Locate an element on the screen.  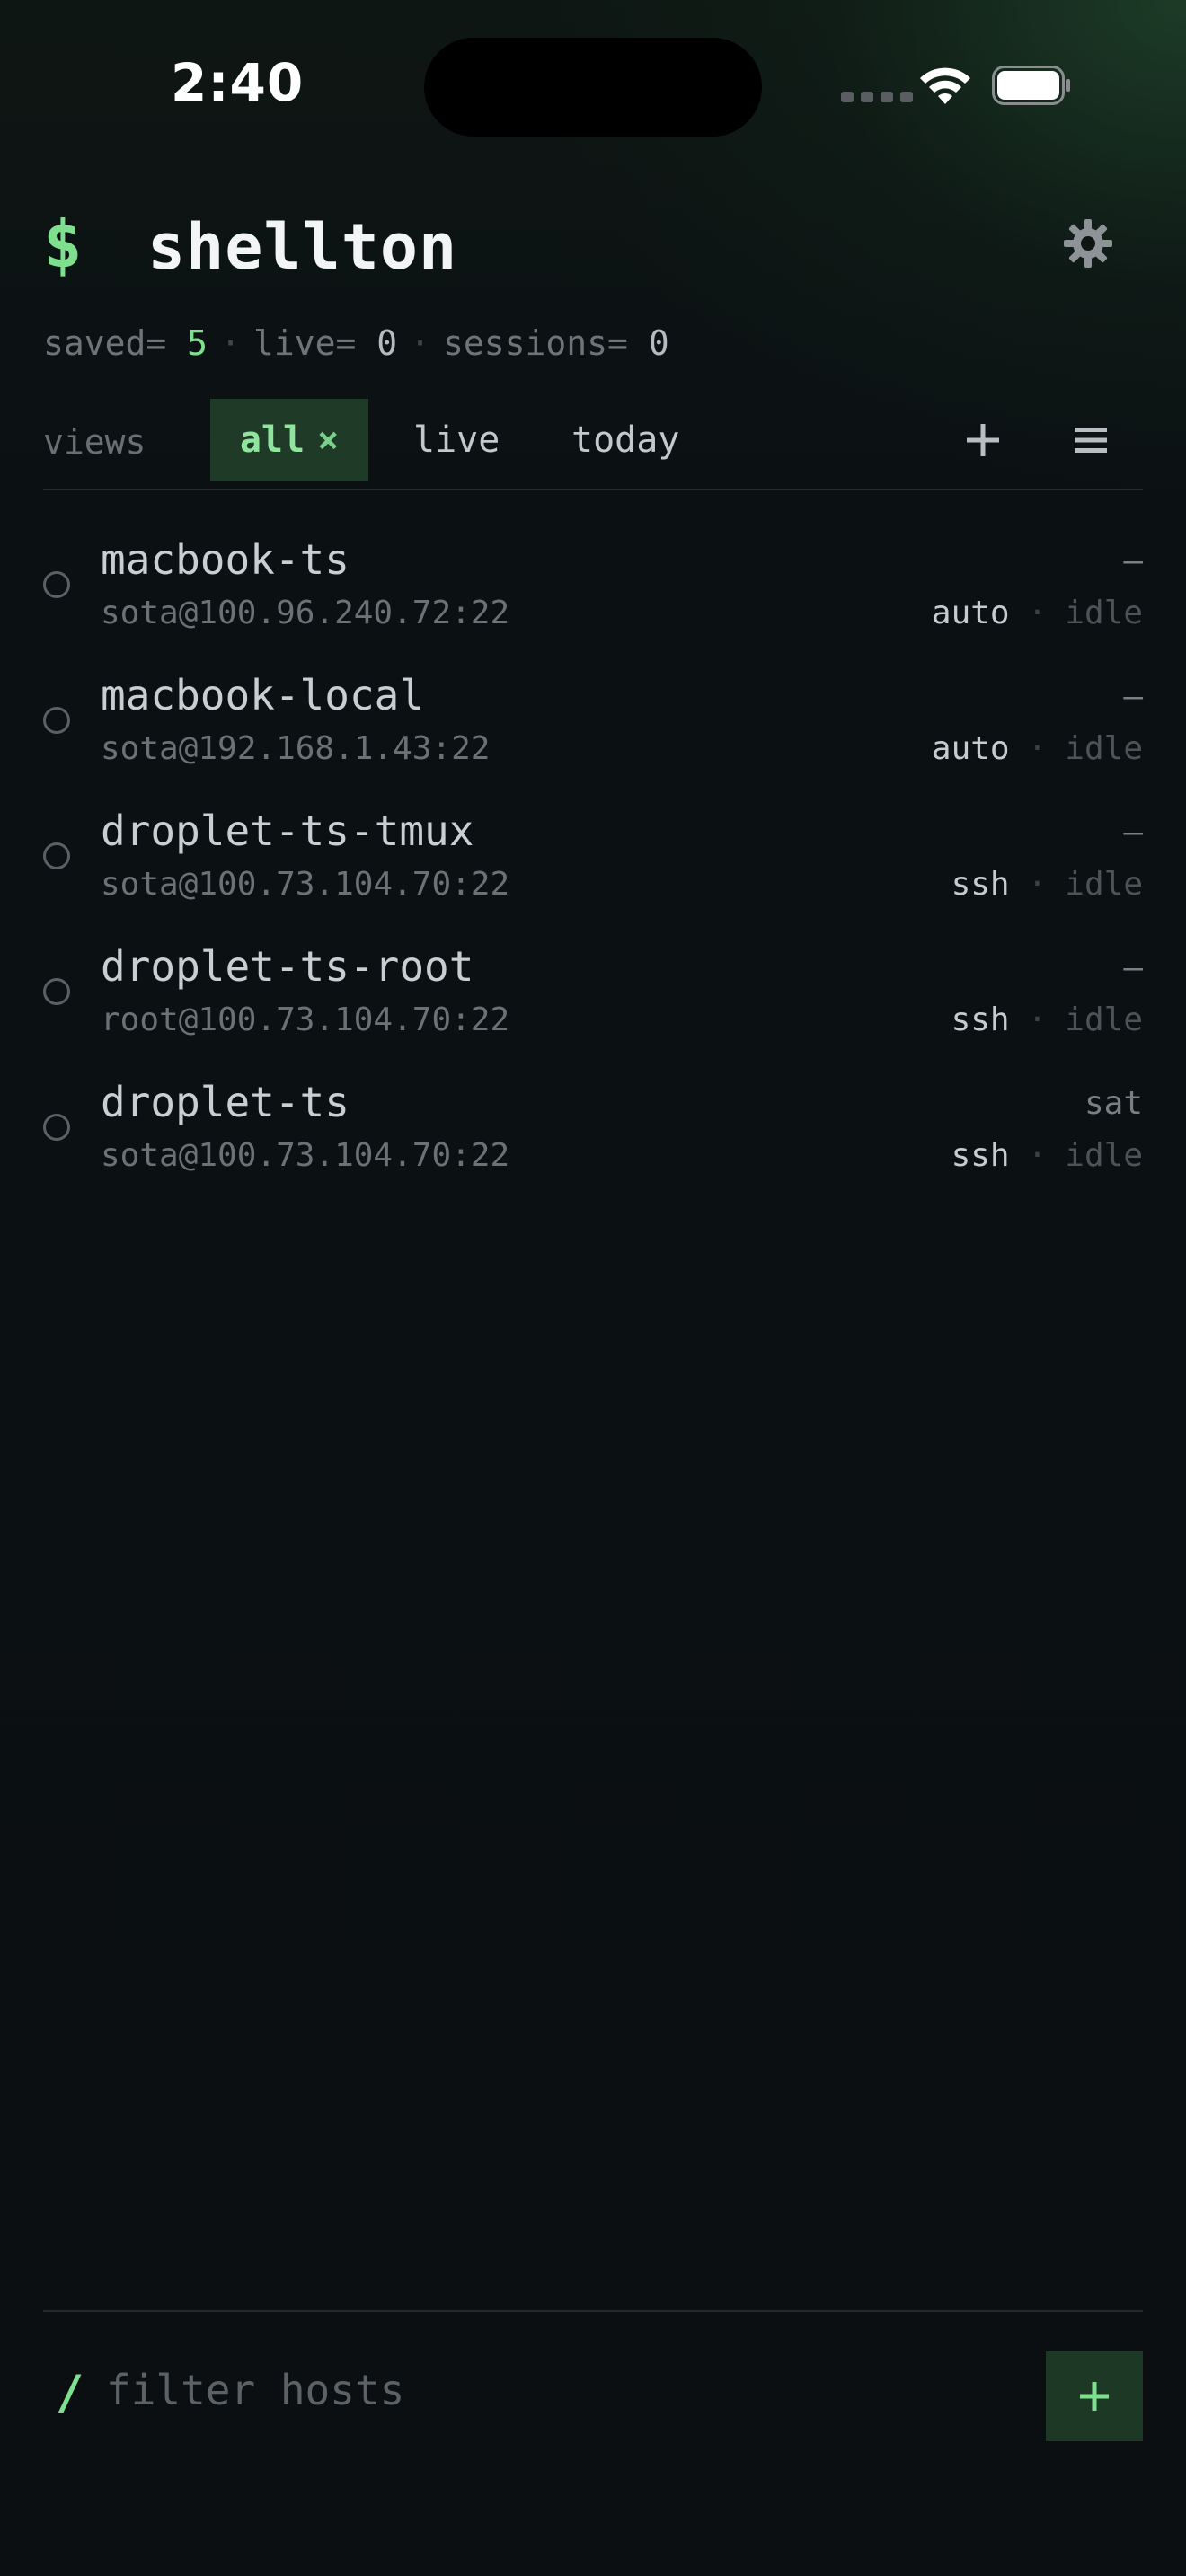
close-icon: × is located at coordinates (328, 440).